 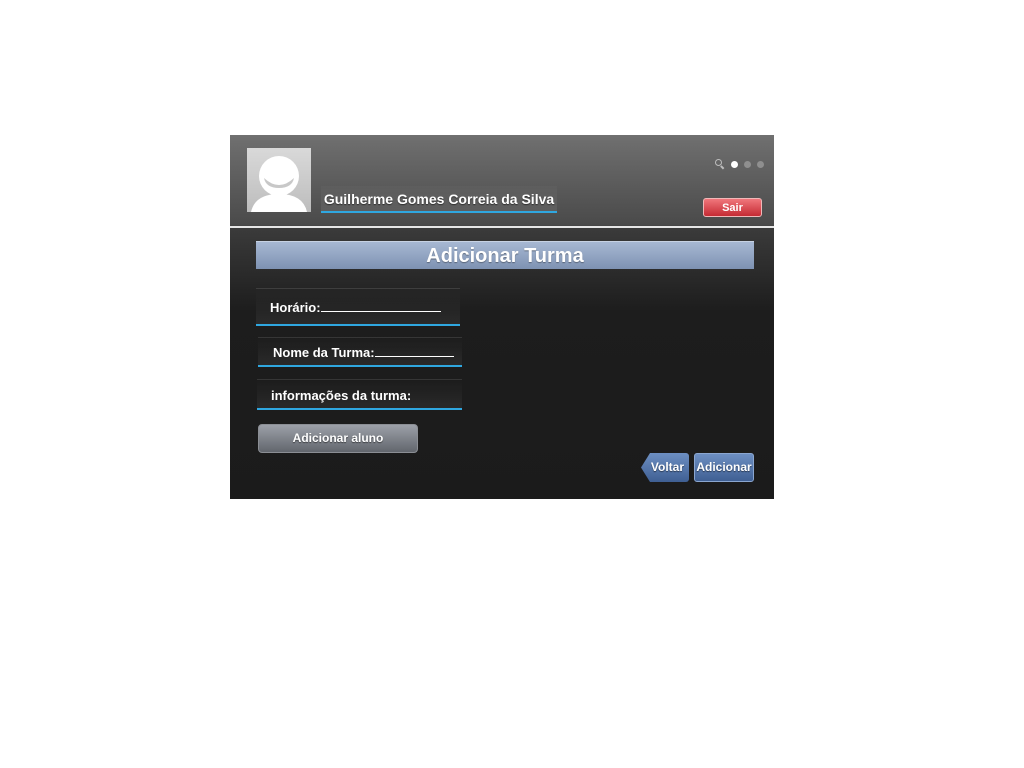 I want to click on nome-turma-field: Nome da Turma:, so click(x=360, y=352).